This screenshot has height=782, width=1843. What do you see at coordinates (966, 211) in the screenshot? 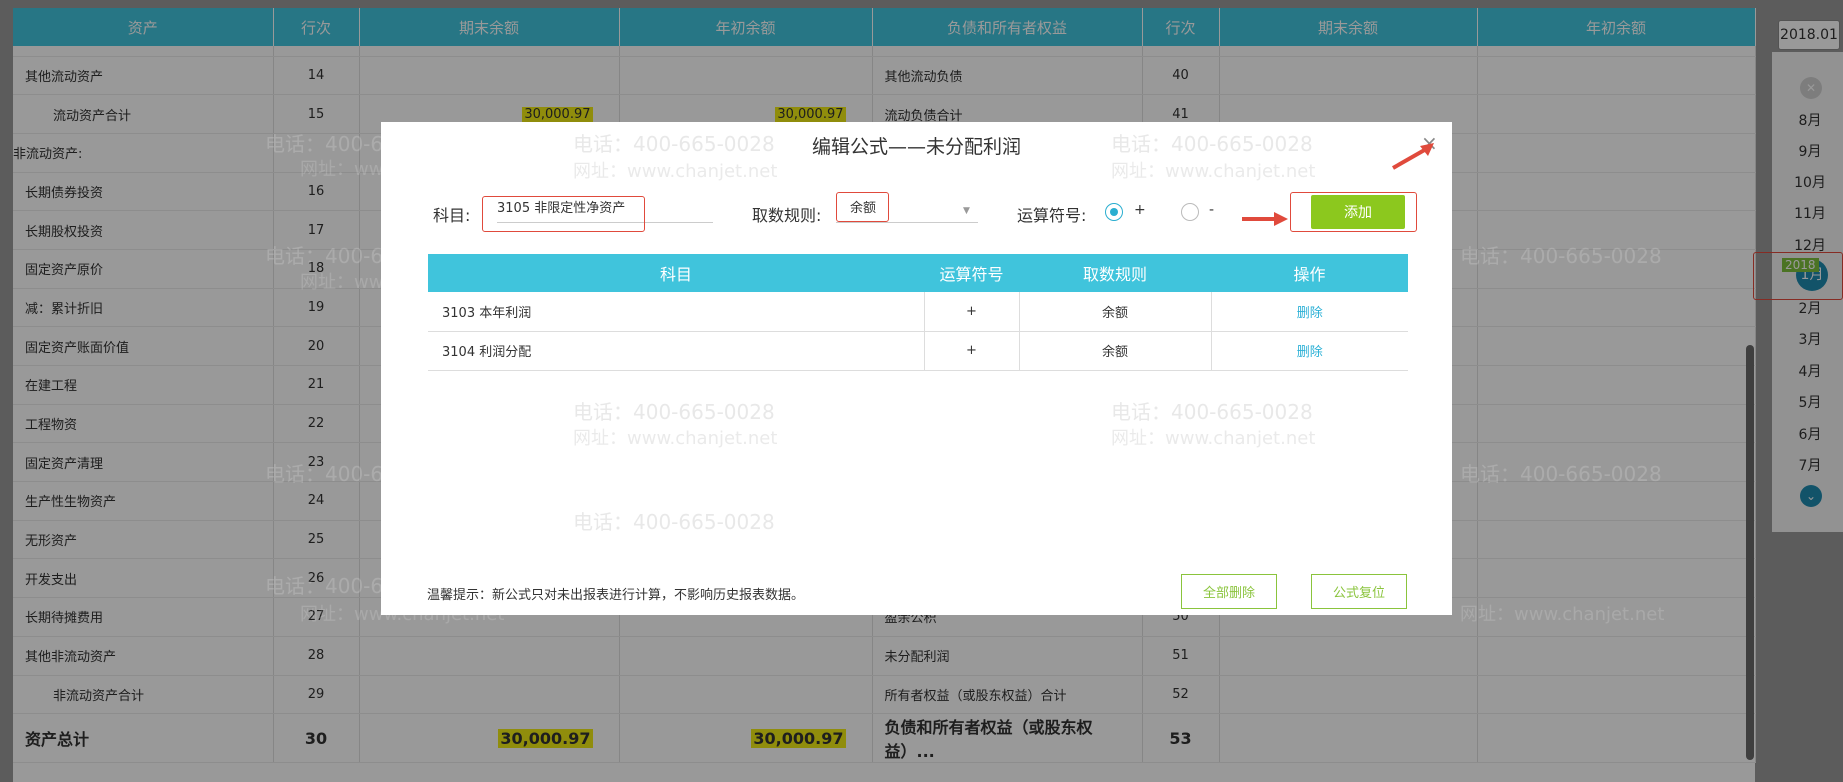
I see `chevron-down-icon: ▼` at bounding box center [966, 211].